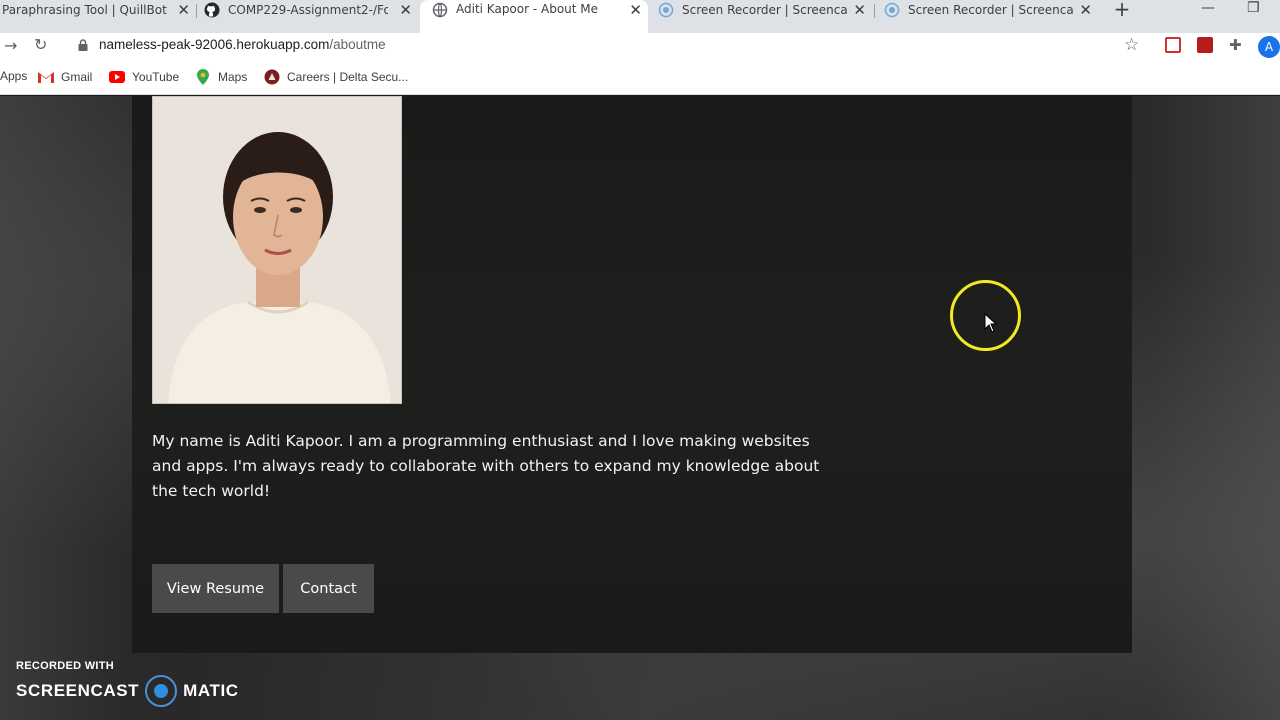 The height and width of the screenshot is (720, 1280). I want to click on bookmark-maps: Maps, so click(221, 77).